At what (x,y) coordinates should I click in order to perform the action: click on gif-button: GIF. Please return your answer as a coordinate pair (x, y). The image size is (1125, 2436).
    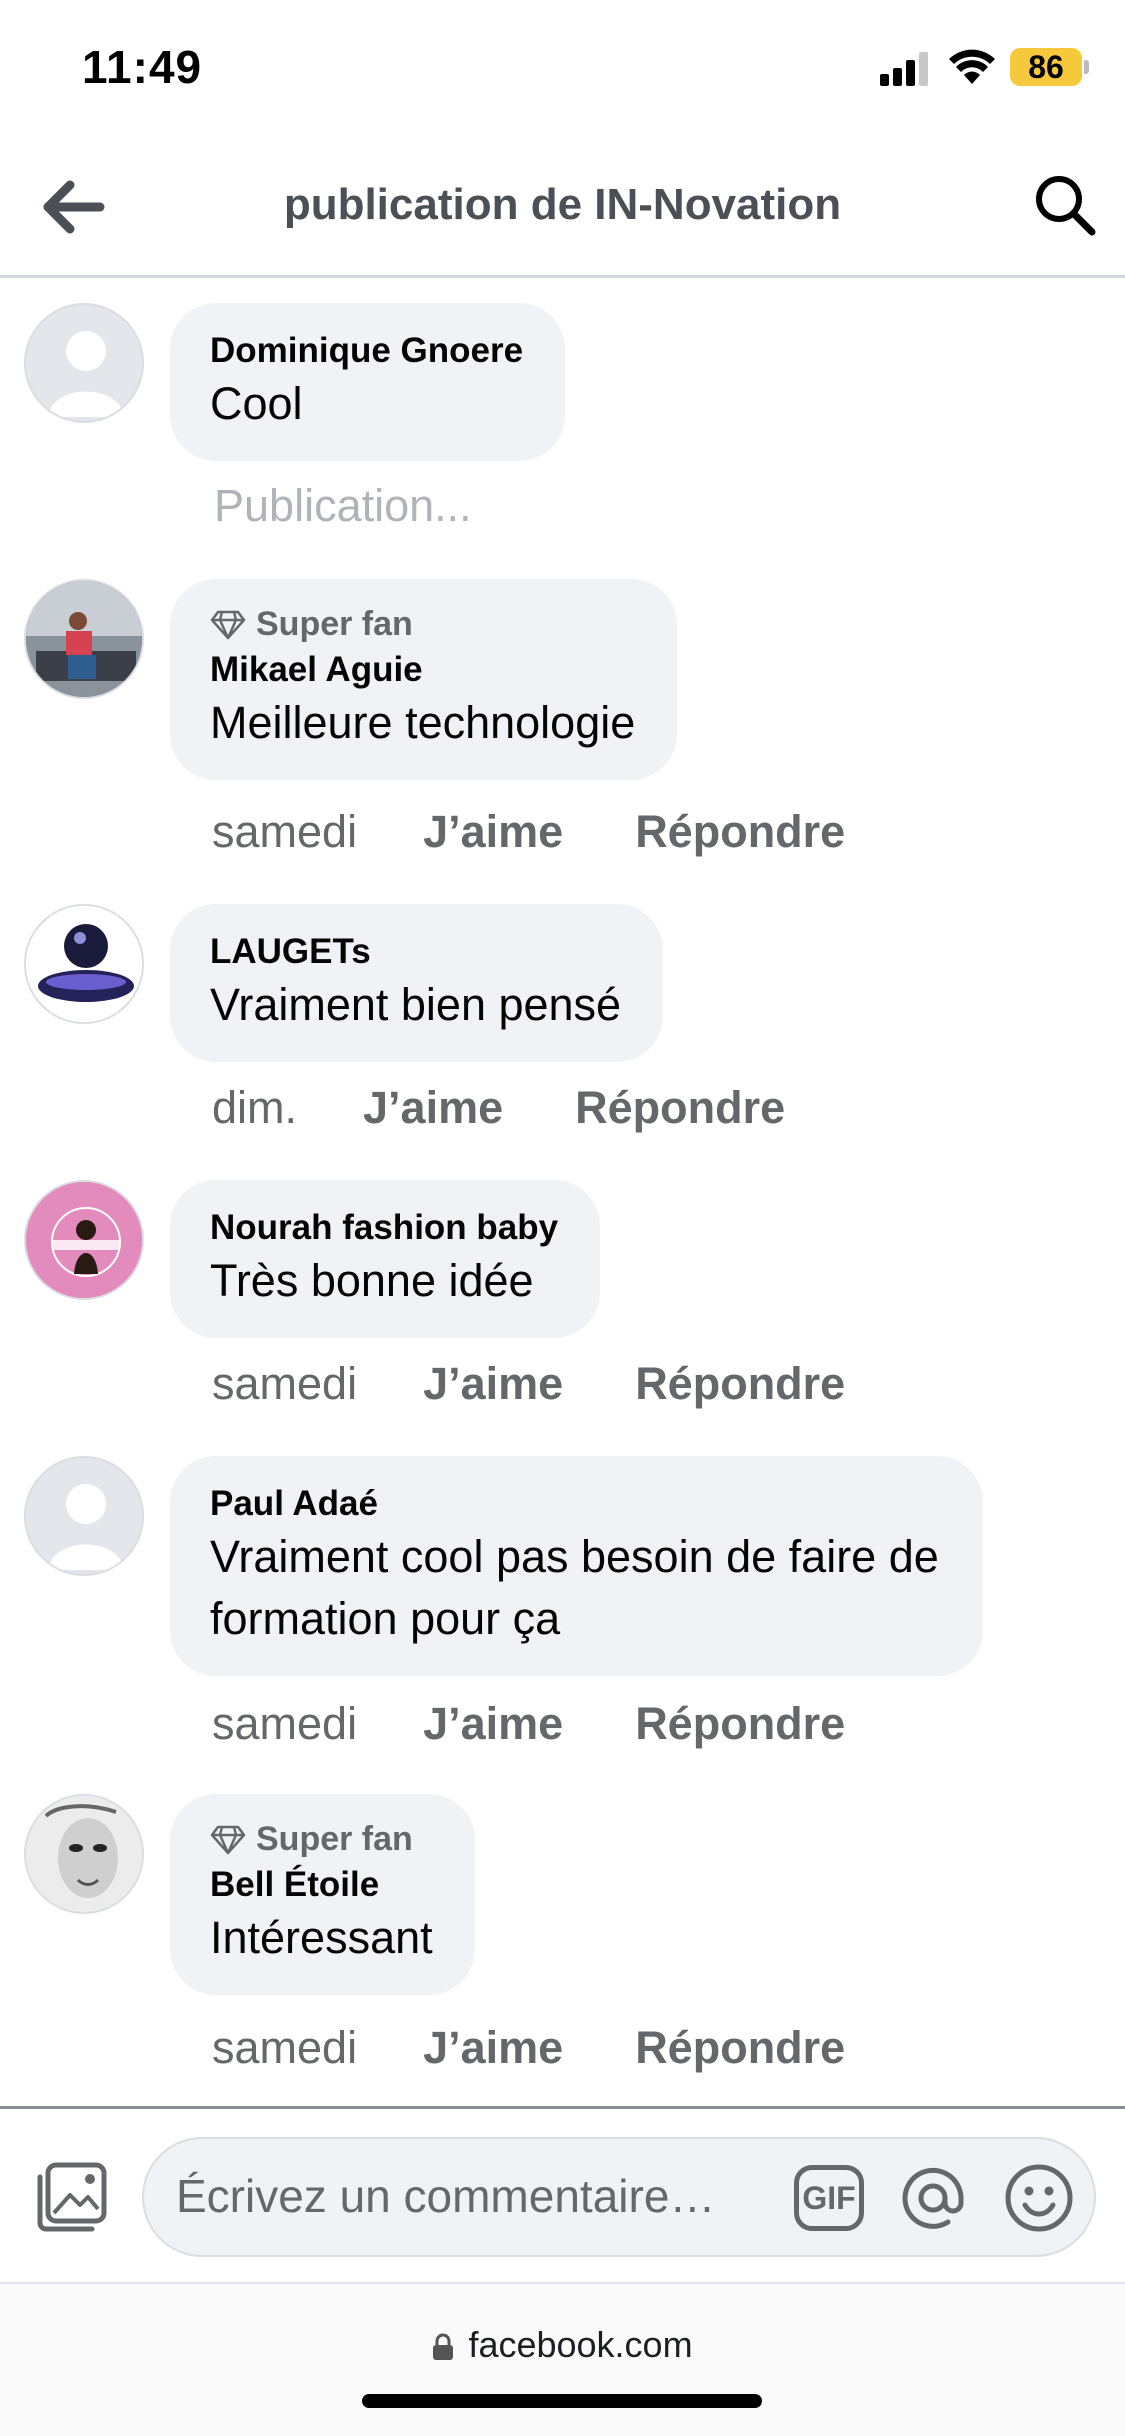
    Looking at the image, I should click on (829, 2198).